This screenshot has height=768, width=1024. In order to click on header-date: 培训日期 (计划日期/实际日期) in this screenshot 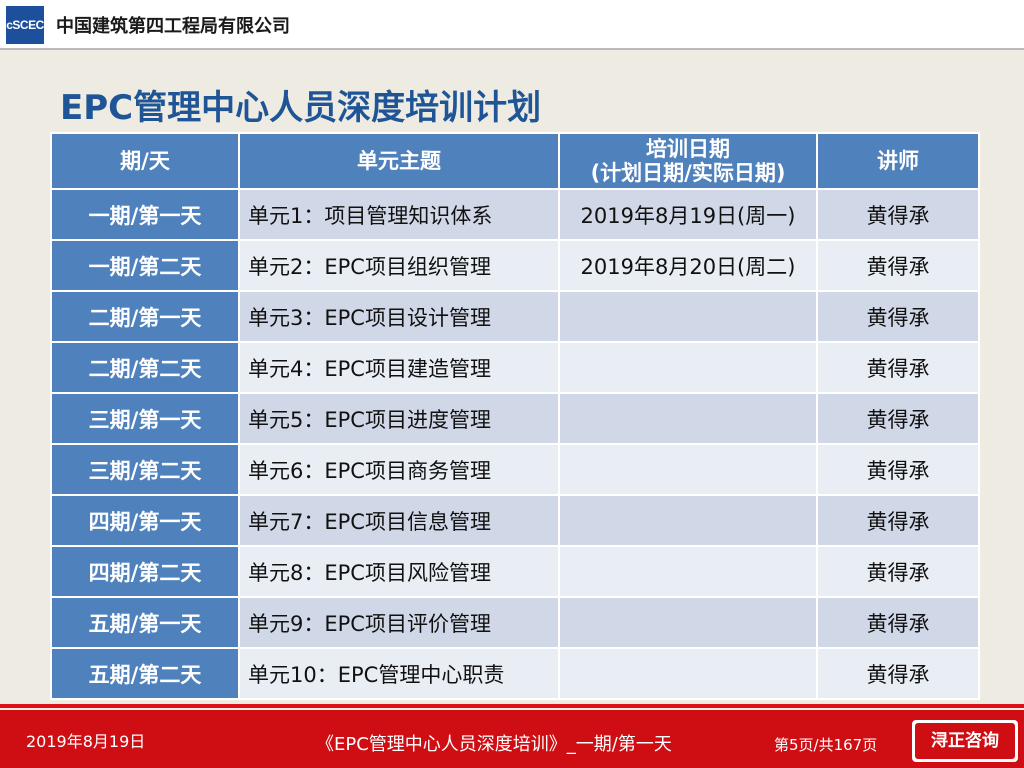, I will do `click(688, 161)`.